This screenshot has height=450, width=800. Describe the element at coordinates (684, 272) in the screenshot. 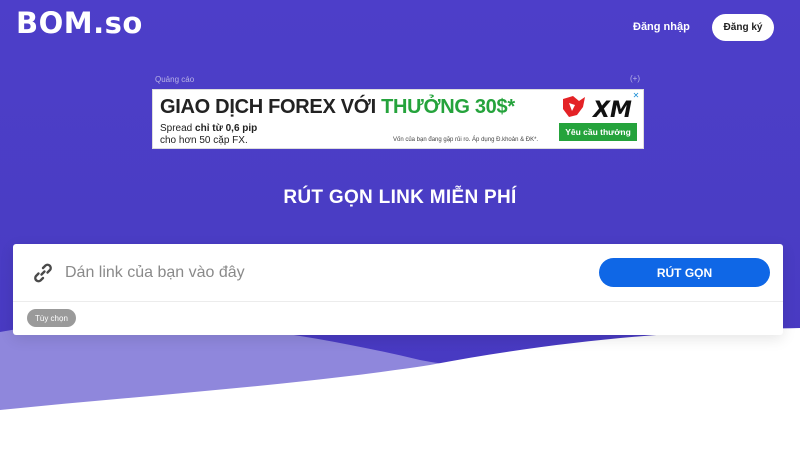

I see `shorten-button: RÚT GỌN` at that location.